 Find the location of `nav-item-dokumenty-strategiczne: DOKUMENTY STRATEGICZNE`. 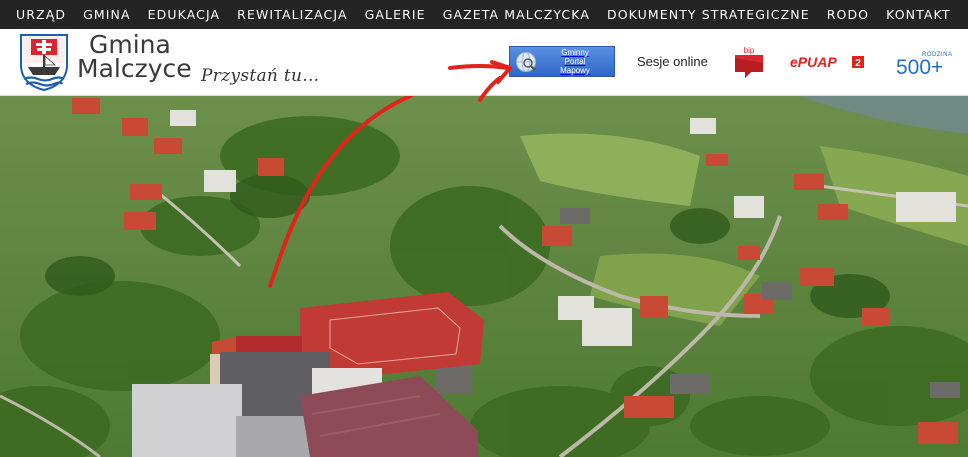

nav-item-dokumenty-strategiczne: DOKUMENTY STRATEGICZNE is located at coordinates (708, 14).